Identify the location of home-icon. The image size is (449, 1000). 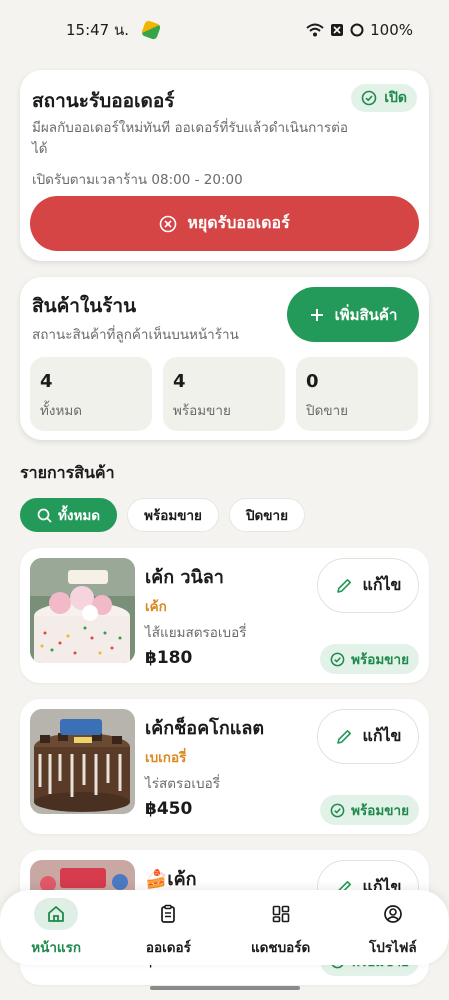
(56, 913).